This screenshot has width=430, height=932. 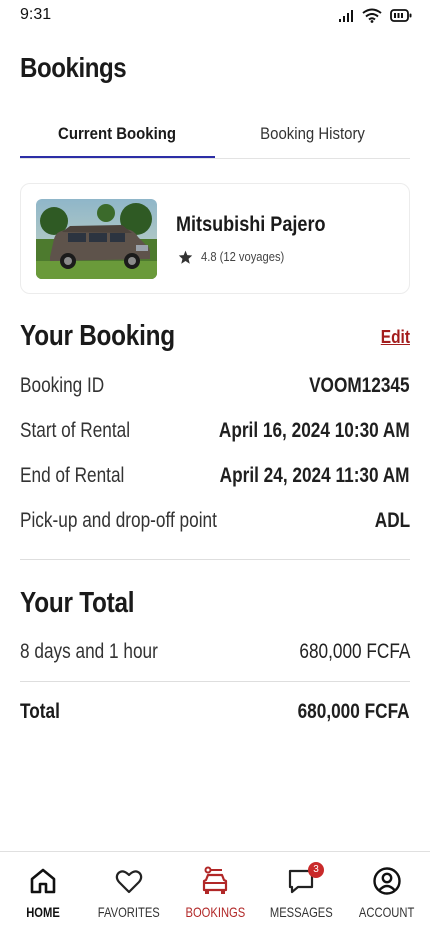 I want to click on total-row-duration: 8 days and 1 hour 680,000 FCFA, so click(x=215, y=654).